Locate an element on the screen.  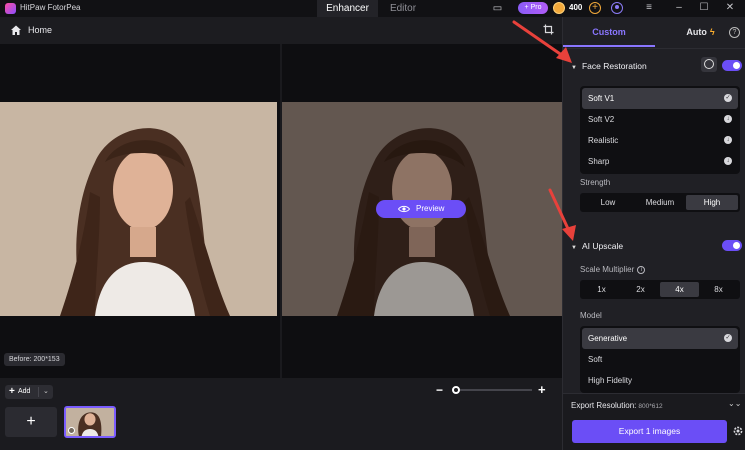
upscale-model-soft: Soft is located at coordinates (660, 359).